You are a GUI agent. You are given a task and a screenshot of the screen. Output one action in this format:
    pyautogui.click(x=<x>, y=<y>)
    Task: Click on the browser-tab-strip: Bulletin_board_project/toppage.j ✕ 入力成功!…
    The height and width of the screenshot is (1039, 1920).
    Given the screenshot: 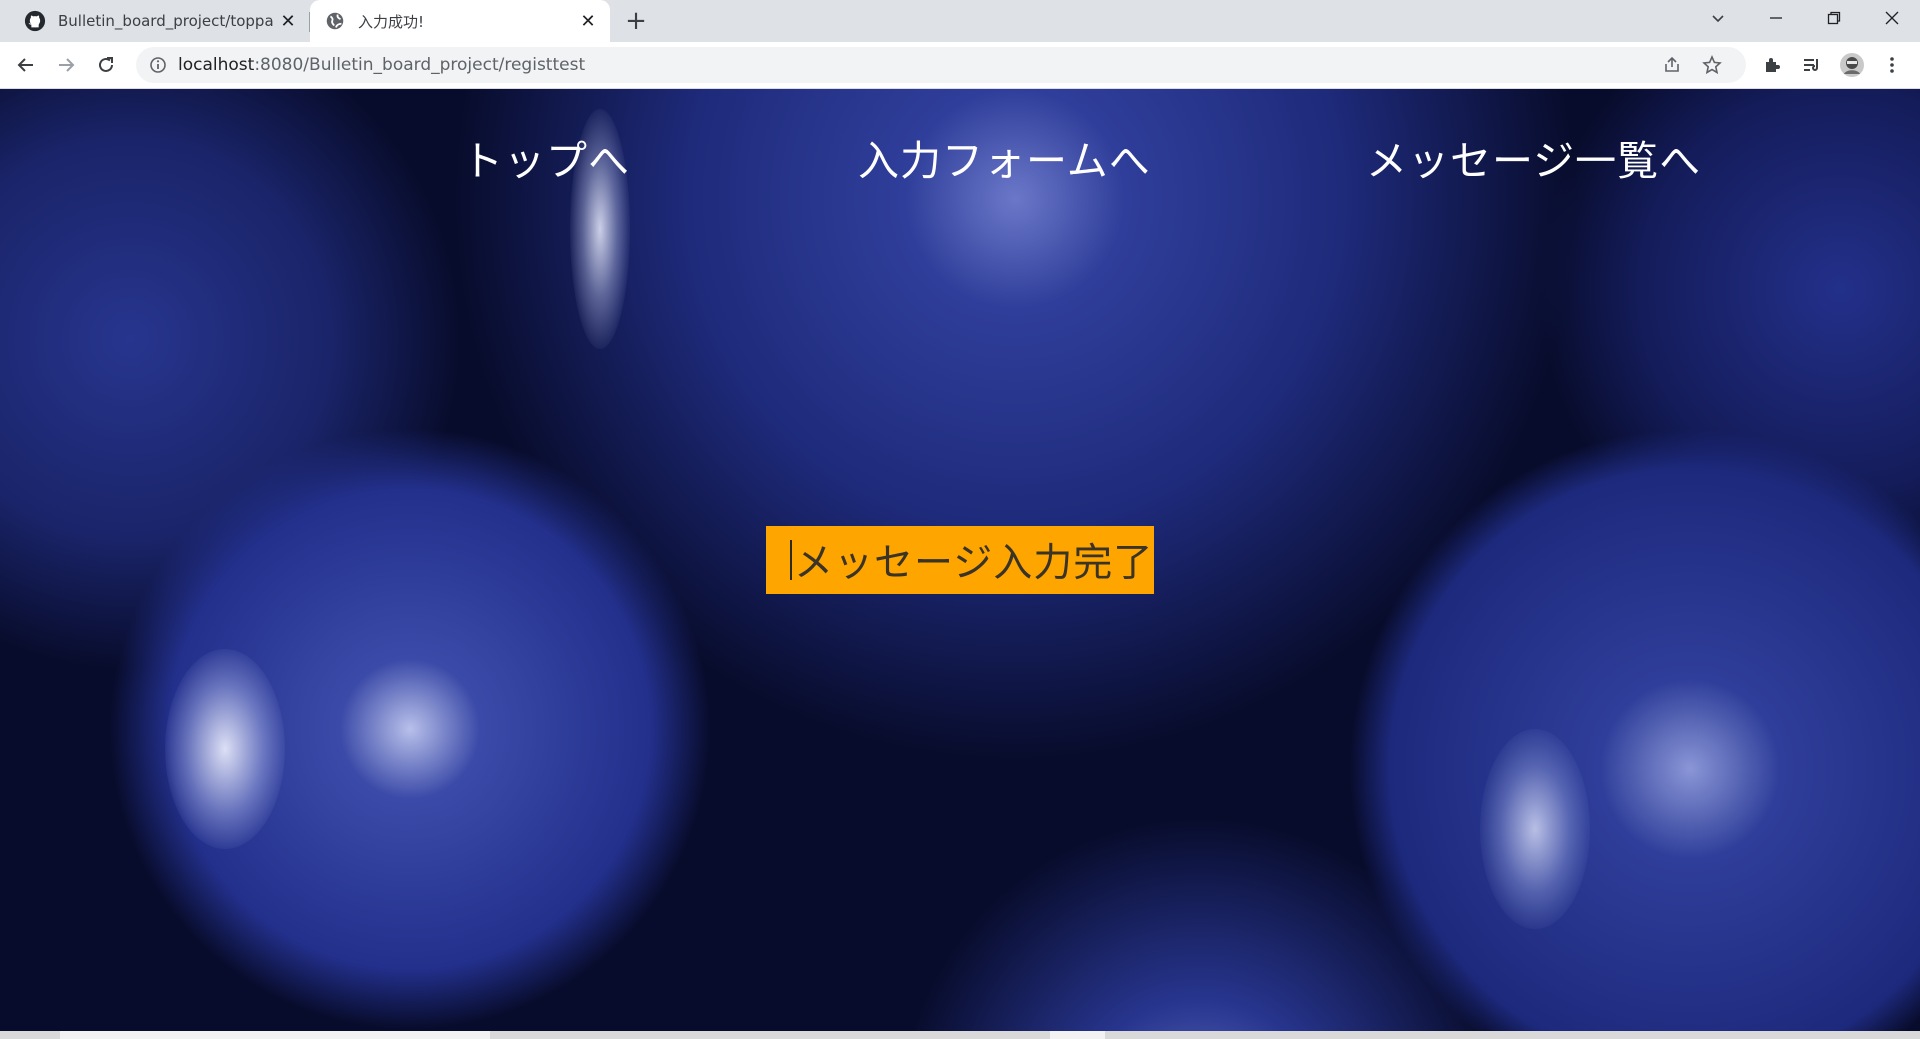 What is the action you would take?
    pyautogui.click(x=960, y=21)
    